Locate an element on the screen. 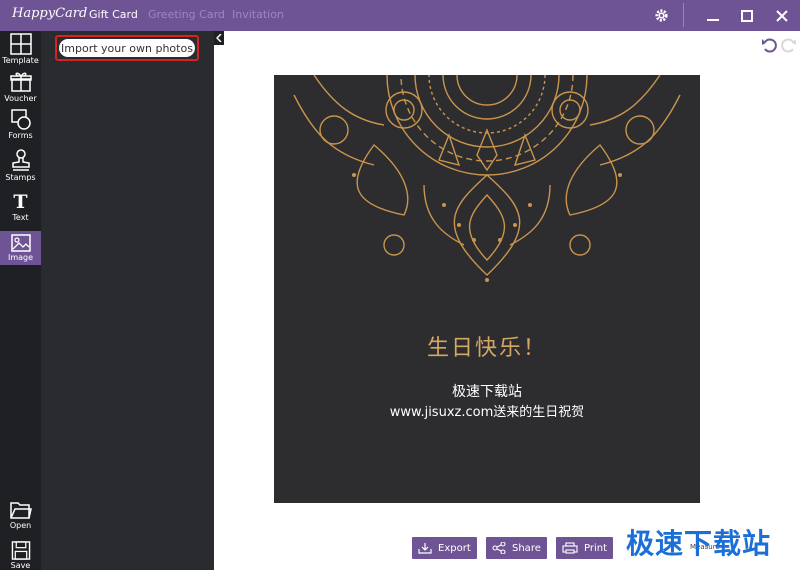  sidebar-item-label: Text is located at coordinates (20, 217).